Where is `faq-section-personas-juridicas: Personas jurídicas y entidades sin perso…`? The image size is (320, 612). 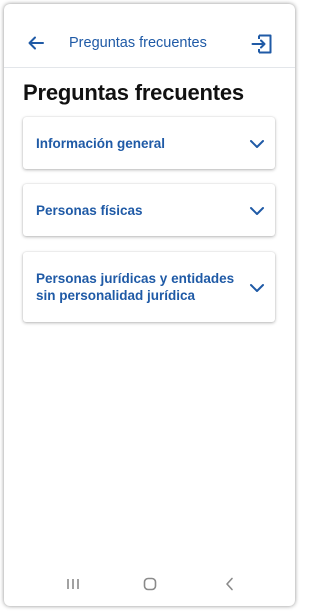 faq-section-personas-juridicas: Personas jurídicas y entidades sin perso… is located at coordinates (149, 287).